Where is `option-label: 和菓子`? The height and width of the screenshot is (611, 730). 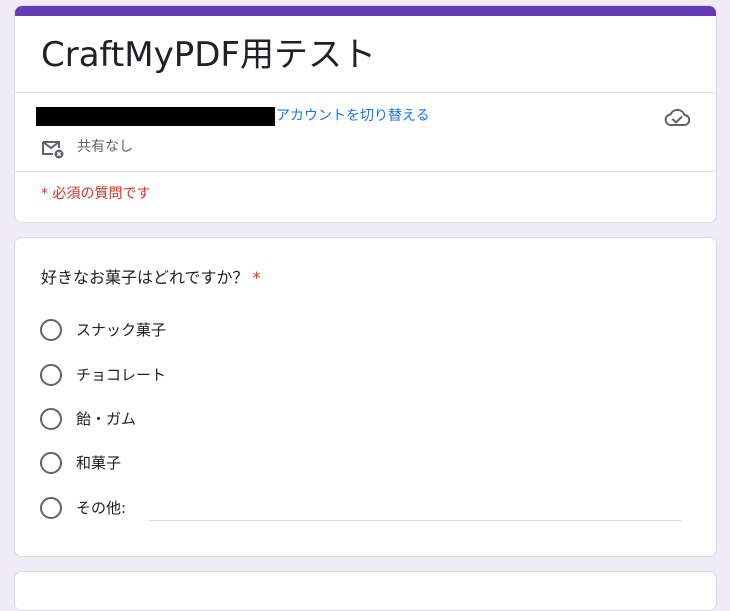 option-label: 和菓子 is located at coordinates (99, 463).